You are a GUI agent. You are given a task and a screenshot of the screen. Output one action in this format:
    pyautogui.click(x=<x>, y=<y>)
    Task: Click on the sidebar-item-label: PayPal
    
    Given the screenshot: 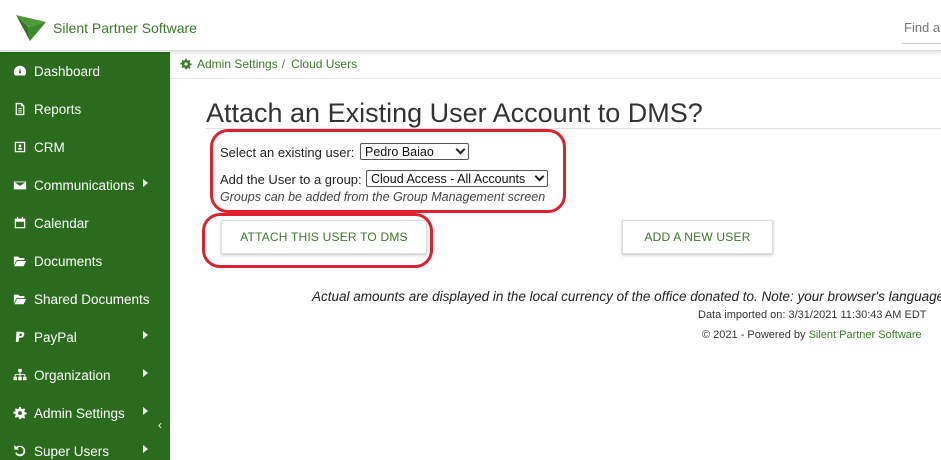 What is the action you would take?
    pyautogui.click(x=55, y=337)
    